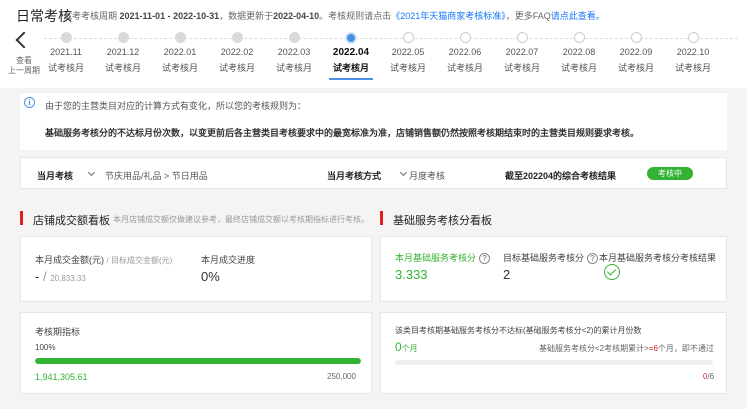  Describe the element at coordinates (398, 347) in the screenshot. I see `fail-count: 0` at that location.